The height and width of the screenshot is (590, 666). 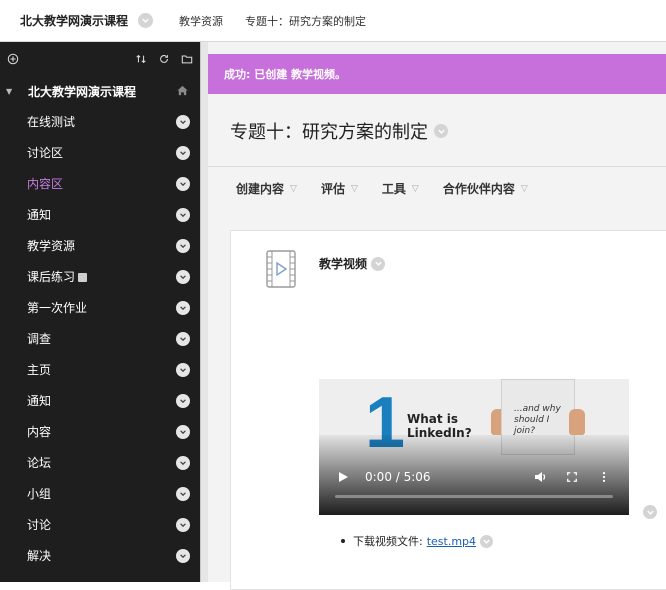 I want to click on sidebar-toolbar, so click(x=100, y=59).